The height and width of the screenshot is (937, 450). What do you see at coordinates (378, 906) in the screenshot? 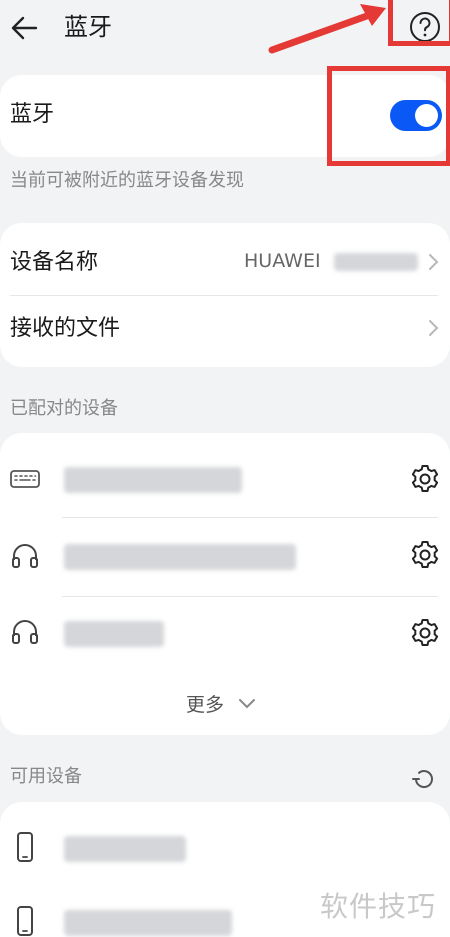
I see `watermark: 软件技巧` at bounding box center [378, 906].